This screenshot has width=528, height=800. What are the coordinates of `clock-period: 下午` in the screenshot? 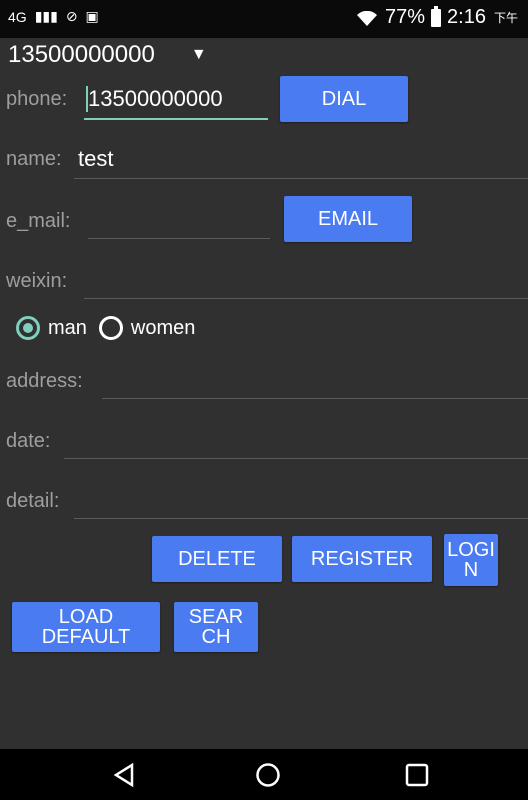 It's located at (505, 18).